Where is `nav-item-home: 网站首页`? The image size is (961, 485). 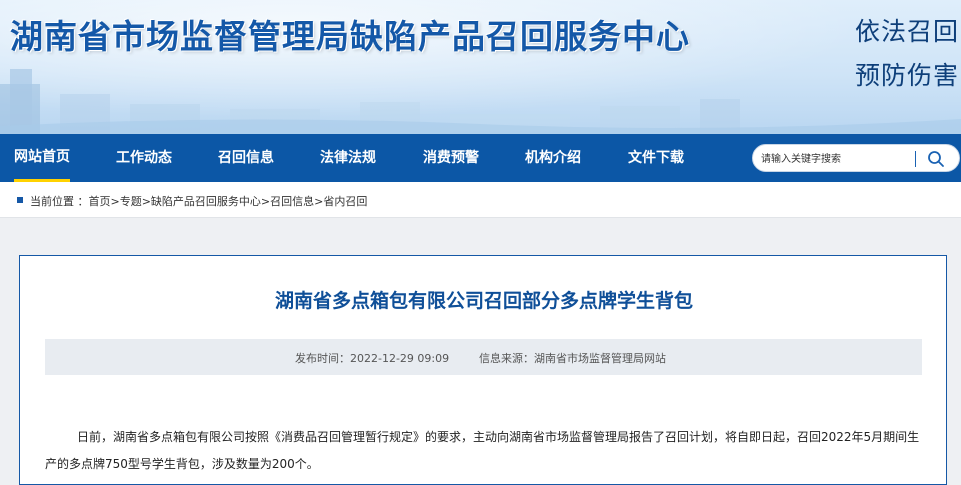
nav-item-home: 网站首页 is located at coordinates (42, 158).